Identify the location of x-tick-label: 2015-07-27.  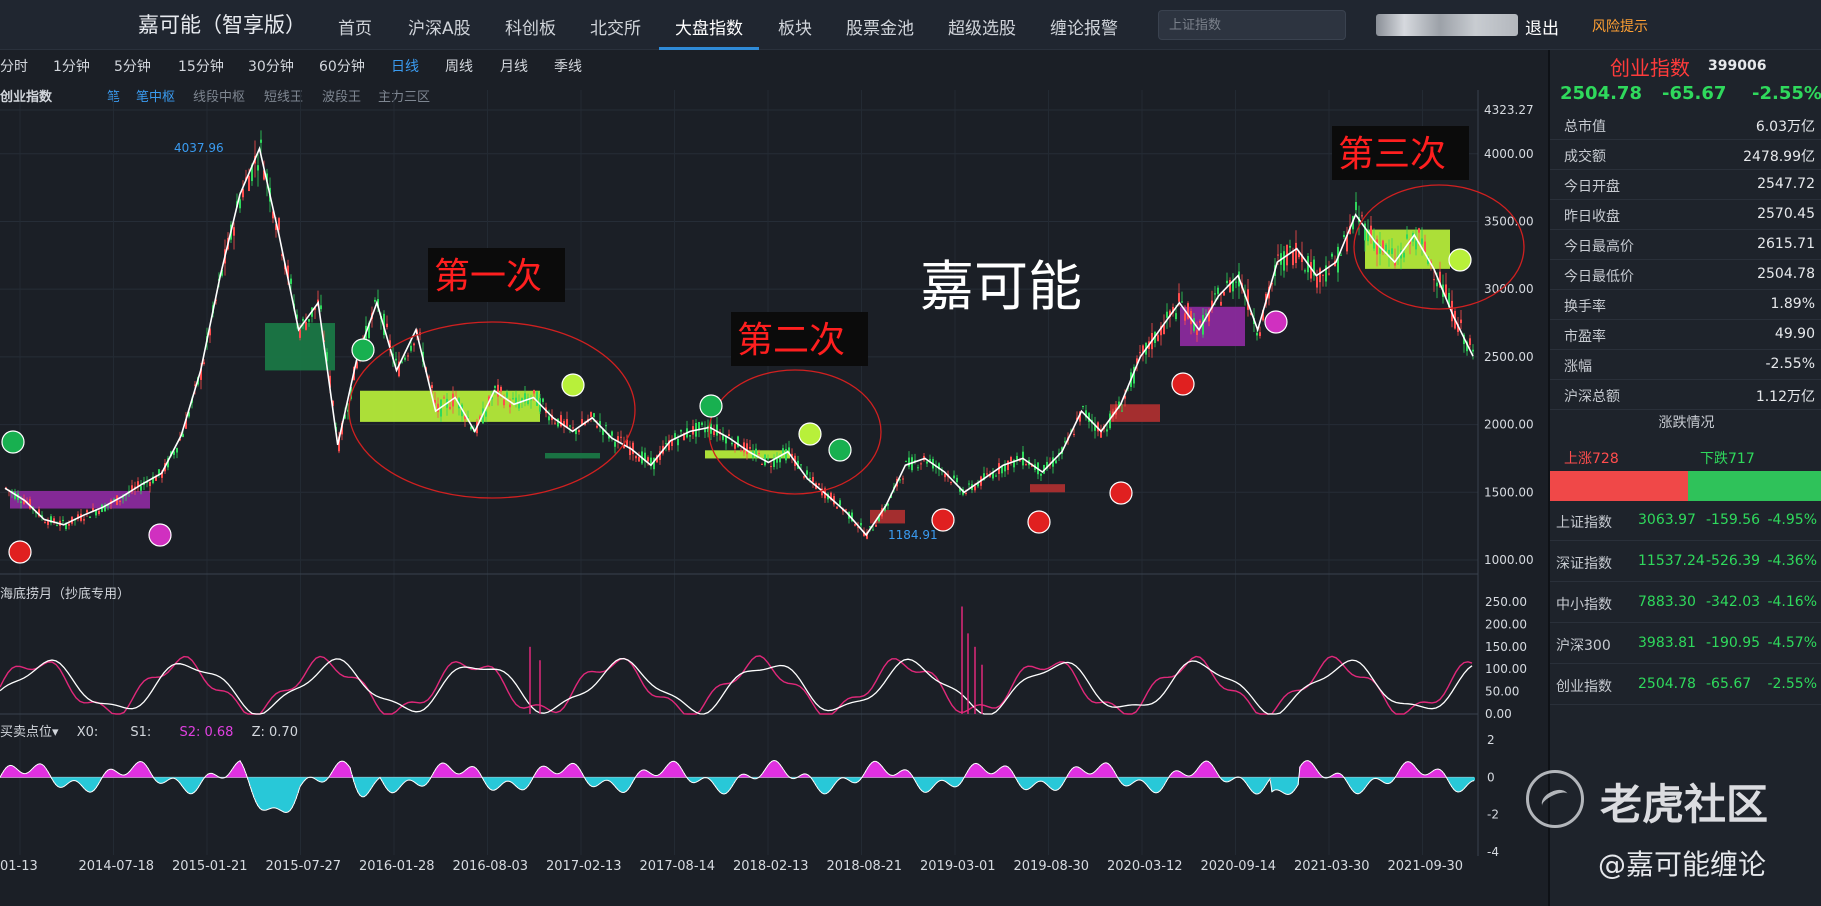
(304, 866).